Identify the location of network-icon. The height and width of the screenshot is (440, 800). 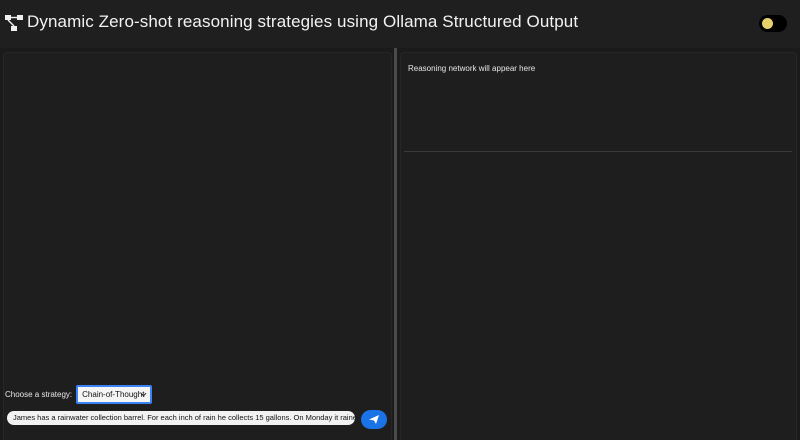
(14, 23).